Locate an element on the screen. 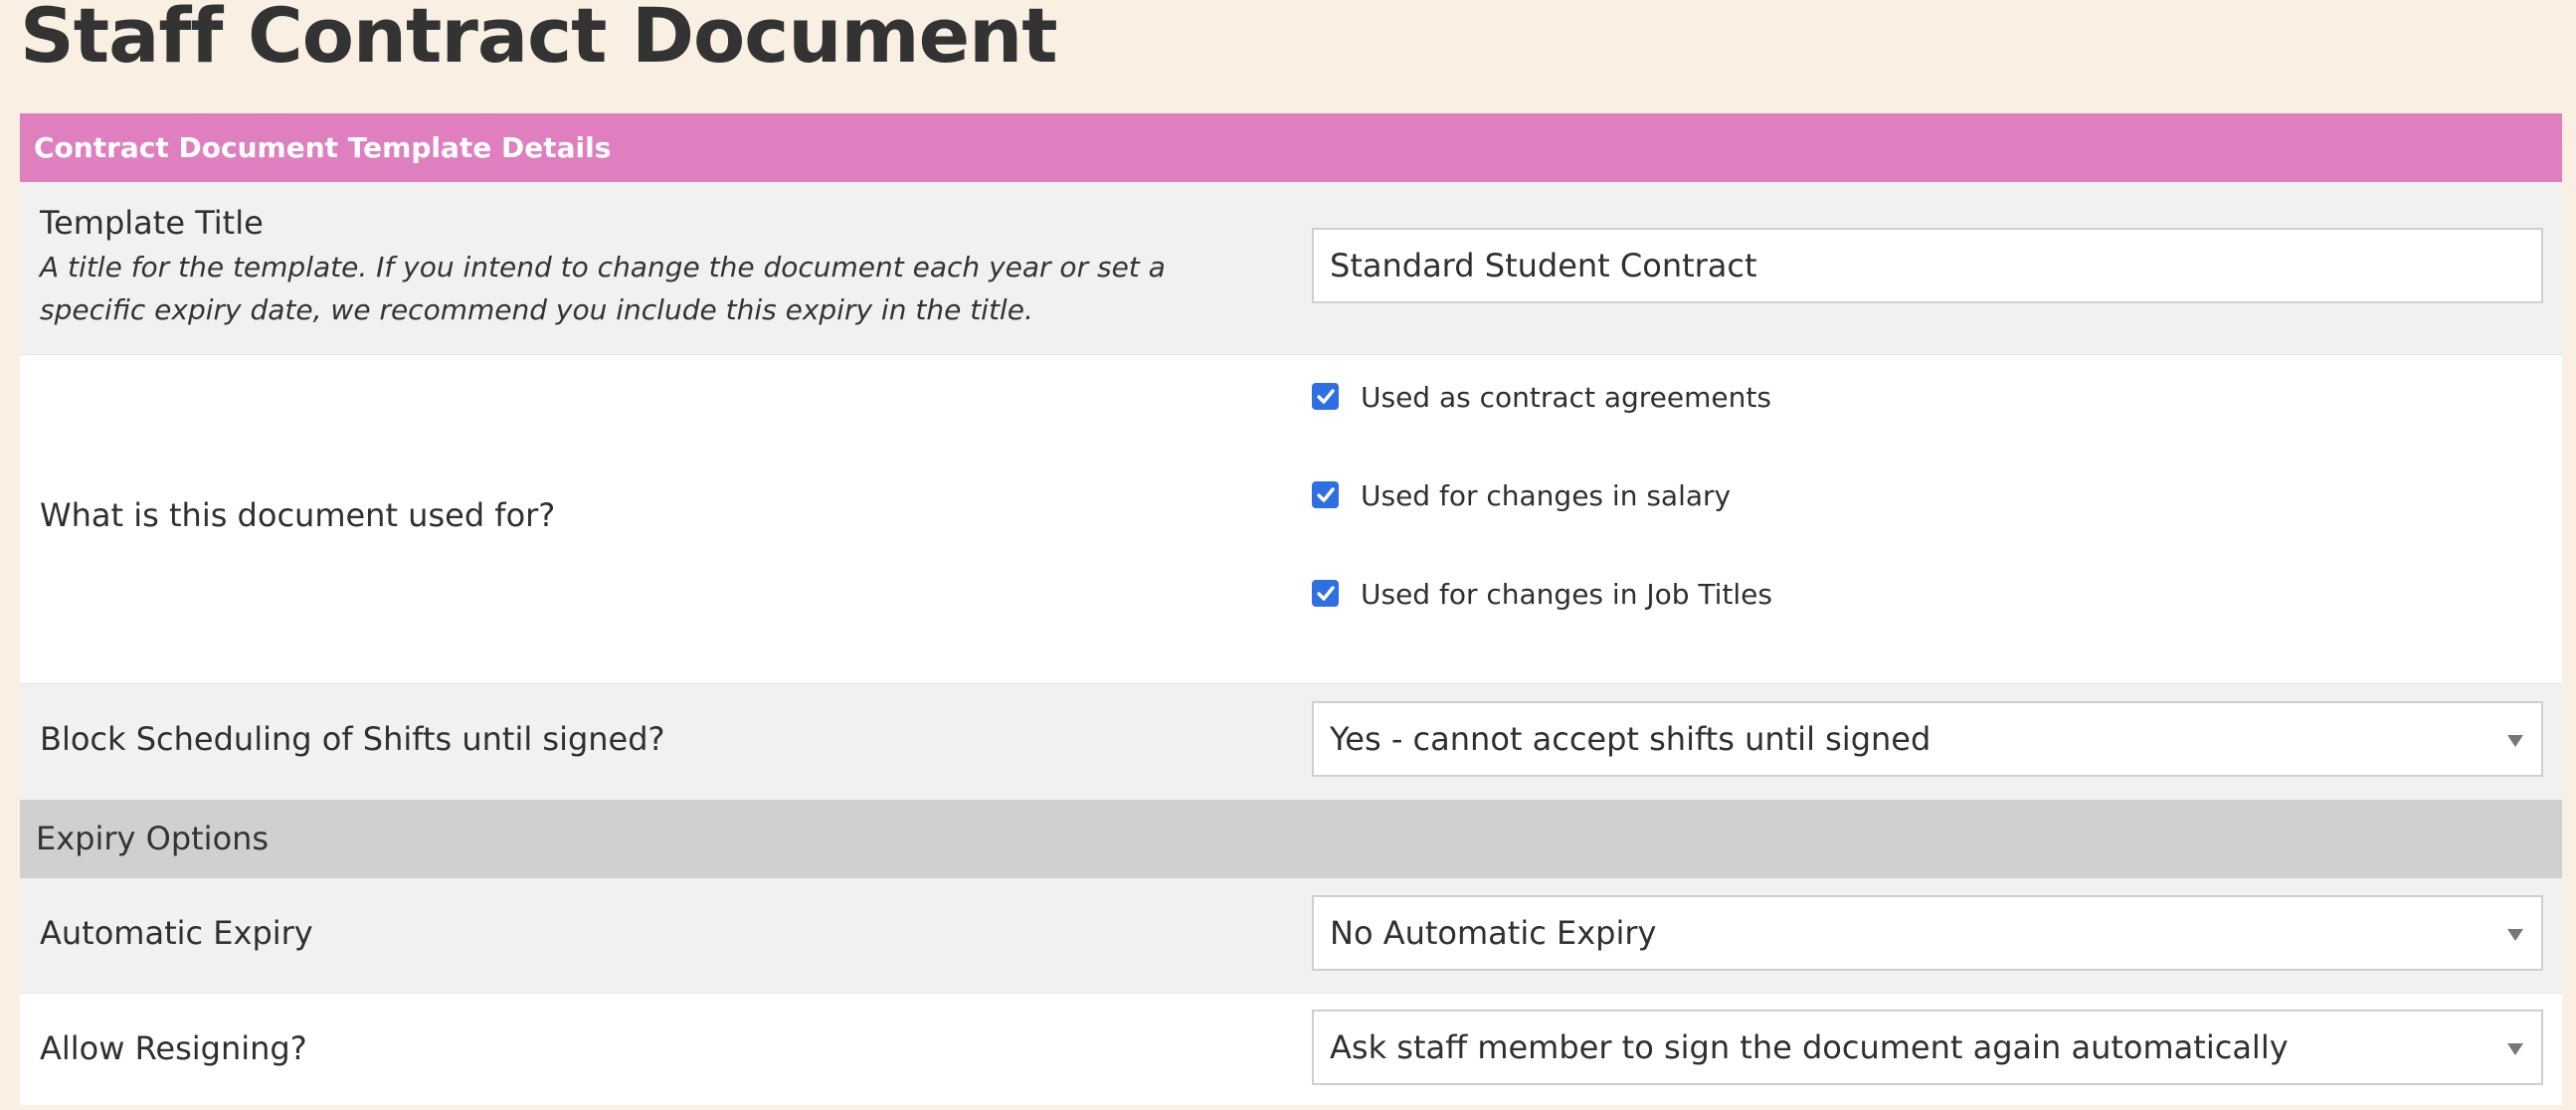 The image size is (2576, 1110). usage-label: What is this document used for? is located at coordinates (298, 515).